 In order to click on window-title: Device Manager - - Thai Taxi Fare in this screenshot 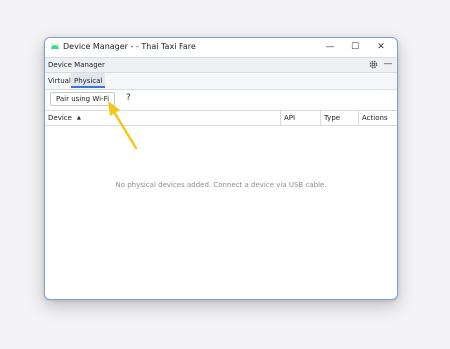, I will do `click(129, 46)`.